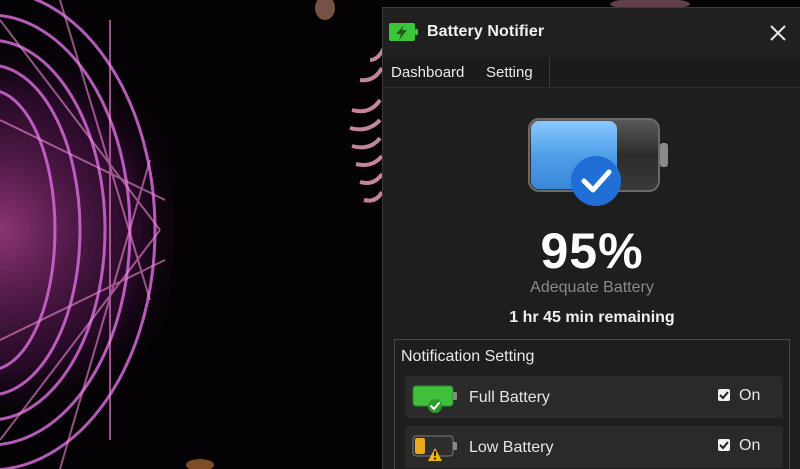 The width and height of the screenshot is (800, 469). What do you see at coordinates (592, 287) in the screenshot?
I see `battery-status: Adequate Battery` at bounding box center [592, 287].